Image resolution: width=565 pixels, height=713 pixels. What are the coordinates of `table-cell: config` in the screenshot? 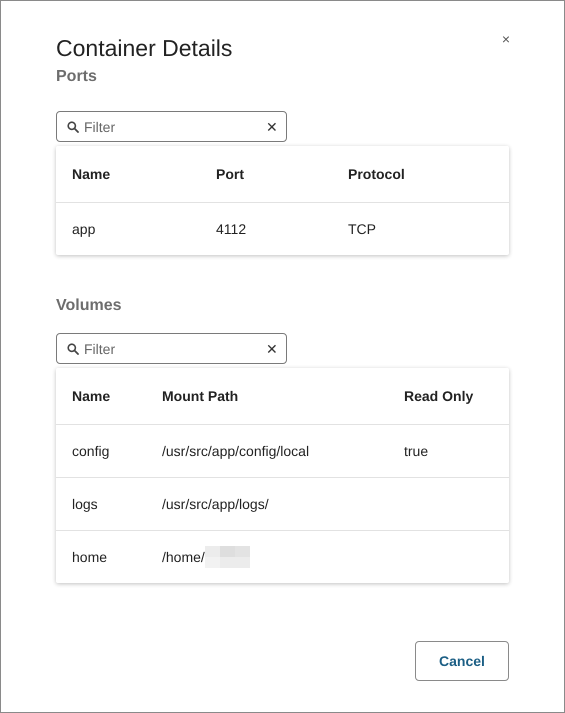 It's located at (91, 451).